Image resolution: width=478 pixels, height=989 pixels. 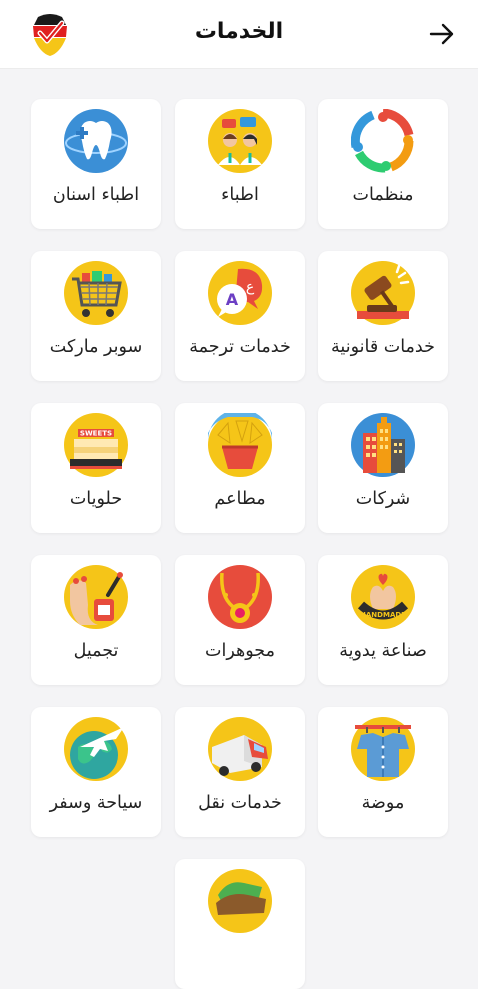 What do you see at coordinates (383, 347) in the screenshot?
I see `service-label: خدمات قانونية` at bounding box center [383, 347].